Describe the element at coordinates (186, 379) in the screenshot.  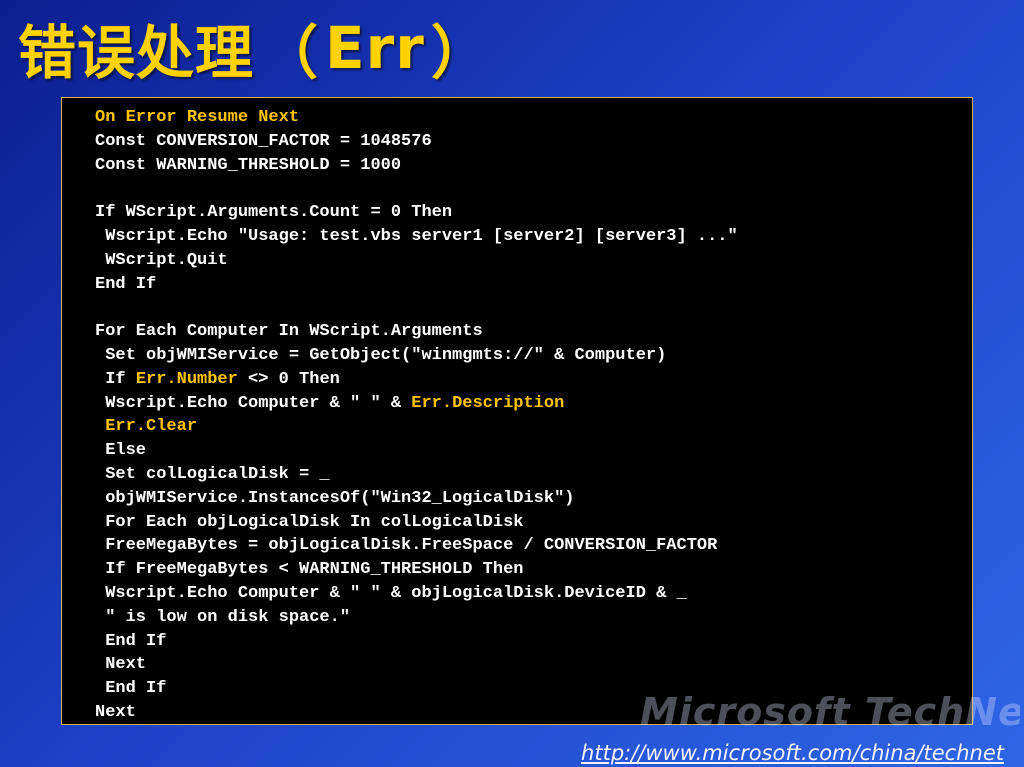
I see `code-highlight-segment: Err.Number` at that location.